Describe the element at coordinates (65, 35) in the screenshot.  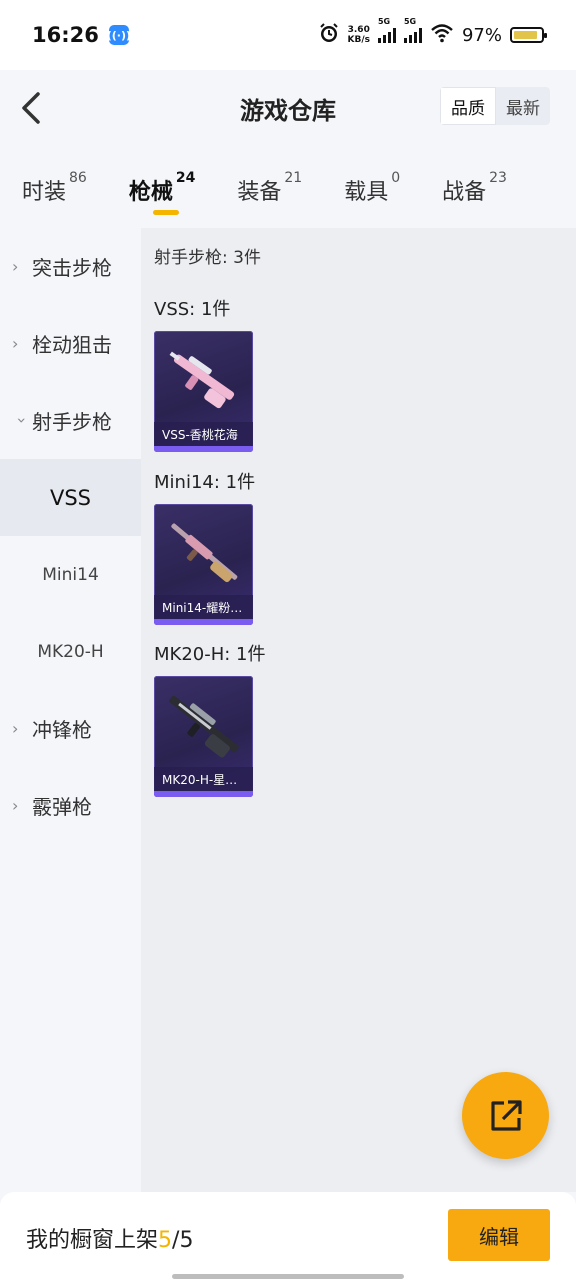
I see `status-time: 16:26` at that location.